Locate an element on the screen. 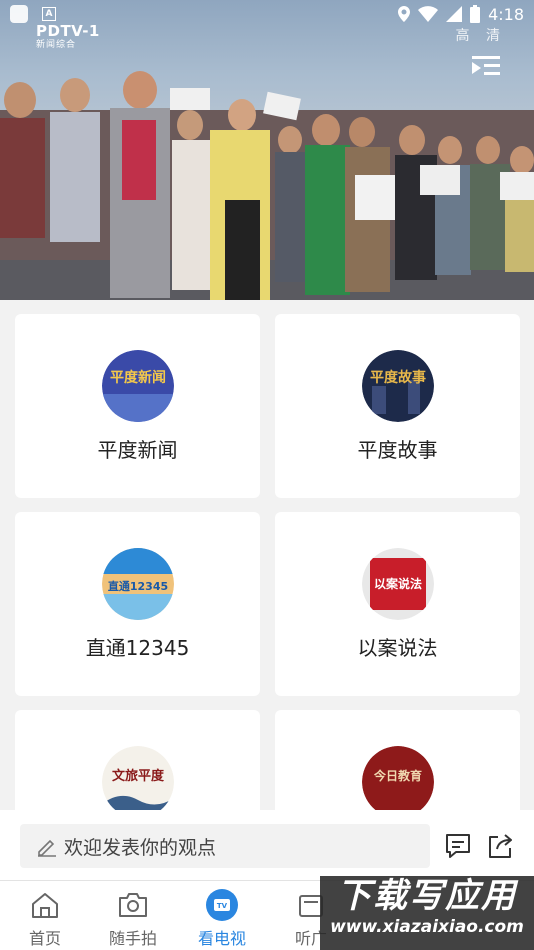  svg-text: TV is located at coordinates (222, 906).